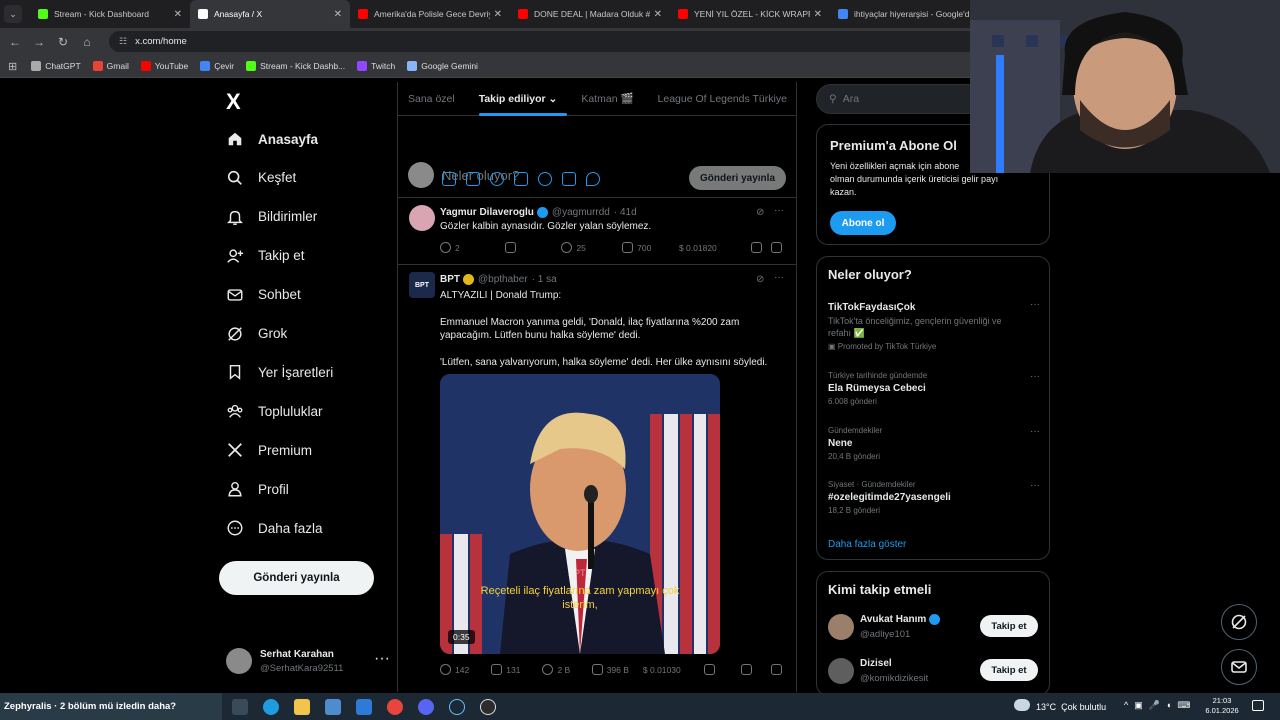 Image resolution: width=1280 pixels, height=720 pixels. I want to click on mail-app-icon, so click(364, 707).